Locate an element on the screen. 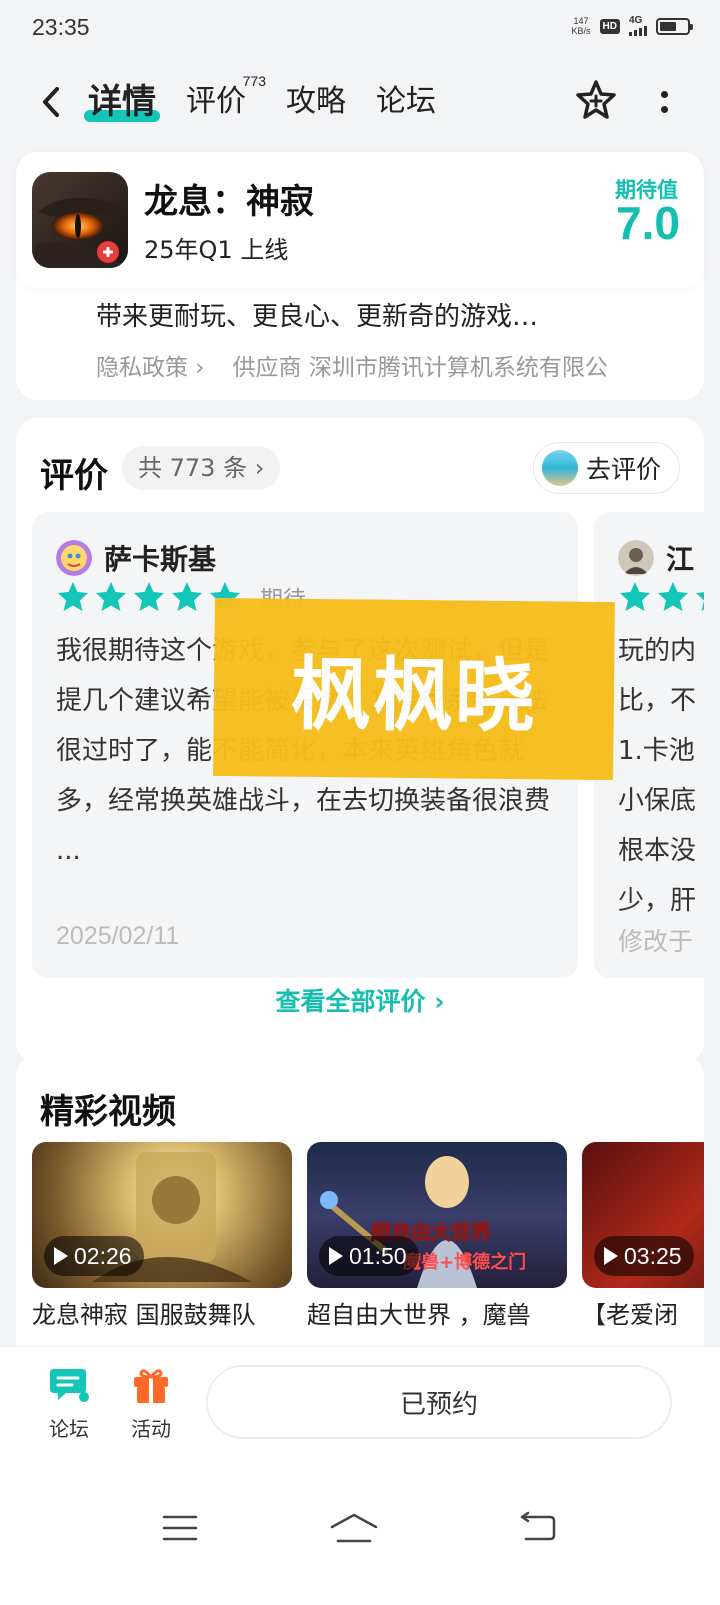 Image resolution: width=720 pixels, height=1605 pixels. rating-stars is located at coordinates (661, 597).